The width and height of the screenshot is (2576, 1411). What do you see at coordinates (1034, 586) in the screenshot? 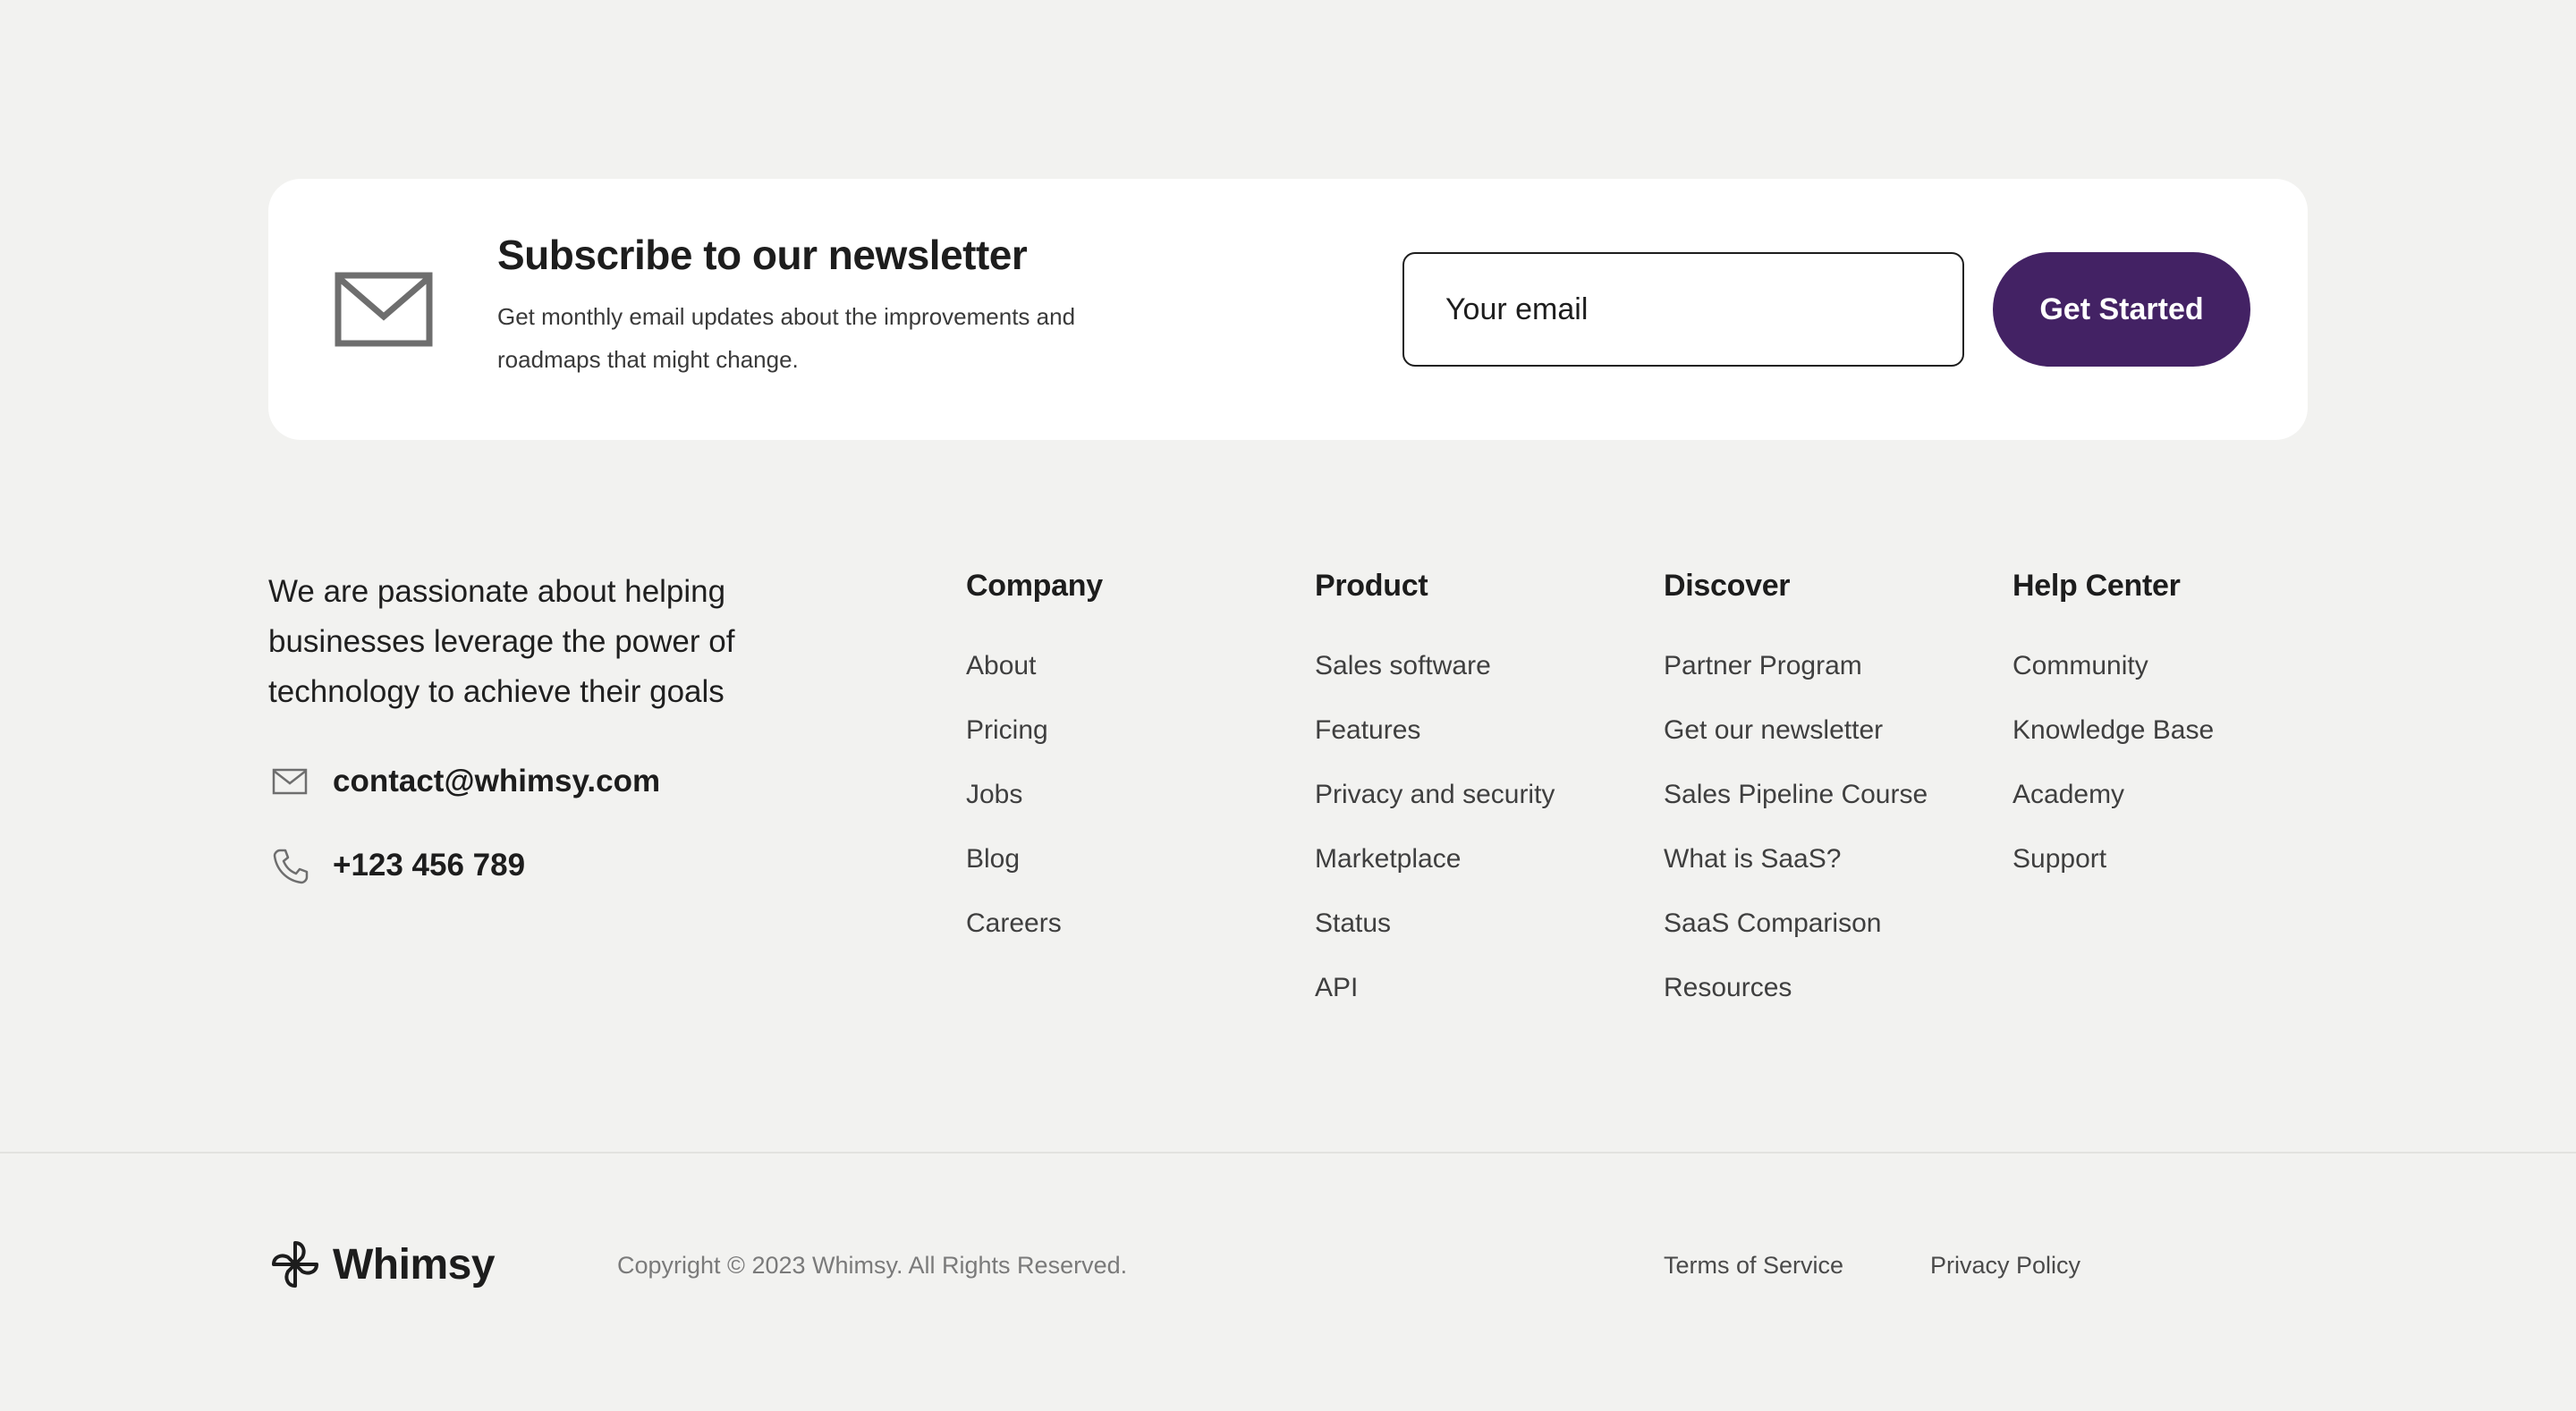
I see `column-title: Company` at bounding box center [1034, 586].